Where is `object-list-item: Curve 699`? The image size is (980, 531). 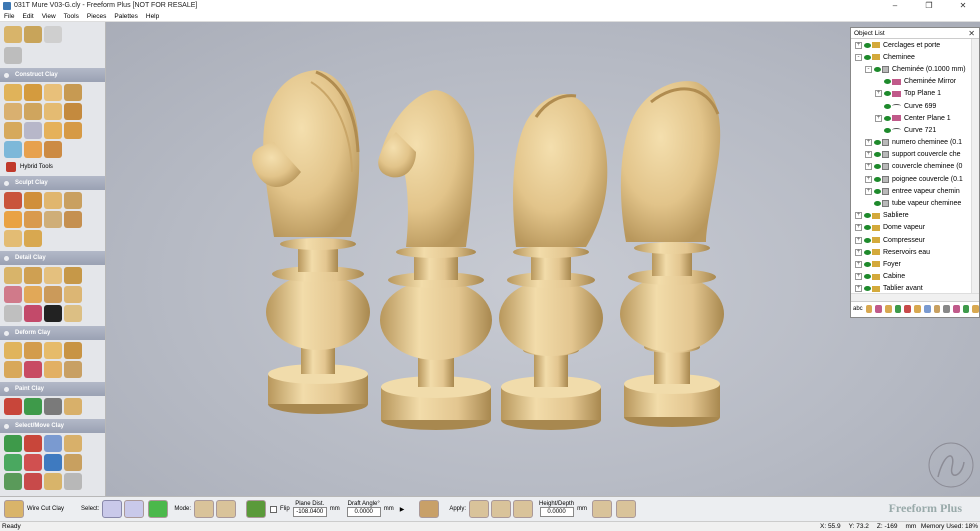 object-list-item: Curve 699 is located at coordinates (915, 106).